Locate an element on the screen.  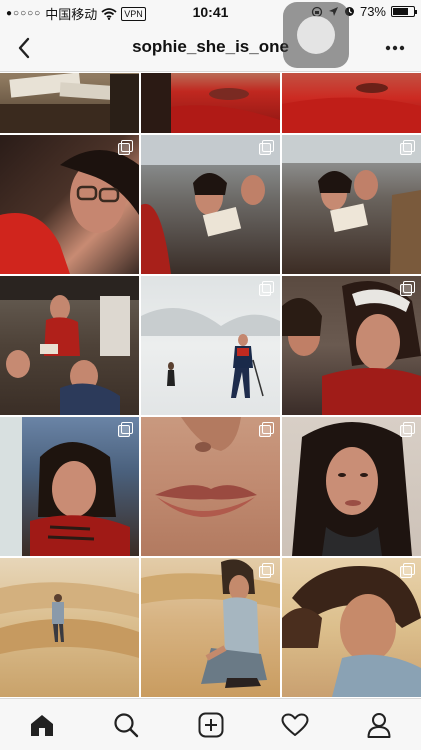
battery-percent: 73% is located at coordinates (372, 11).